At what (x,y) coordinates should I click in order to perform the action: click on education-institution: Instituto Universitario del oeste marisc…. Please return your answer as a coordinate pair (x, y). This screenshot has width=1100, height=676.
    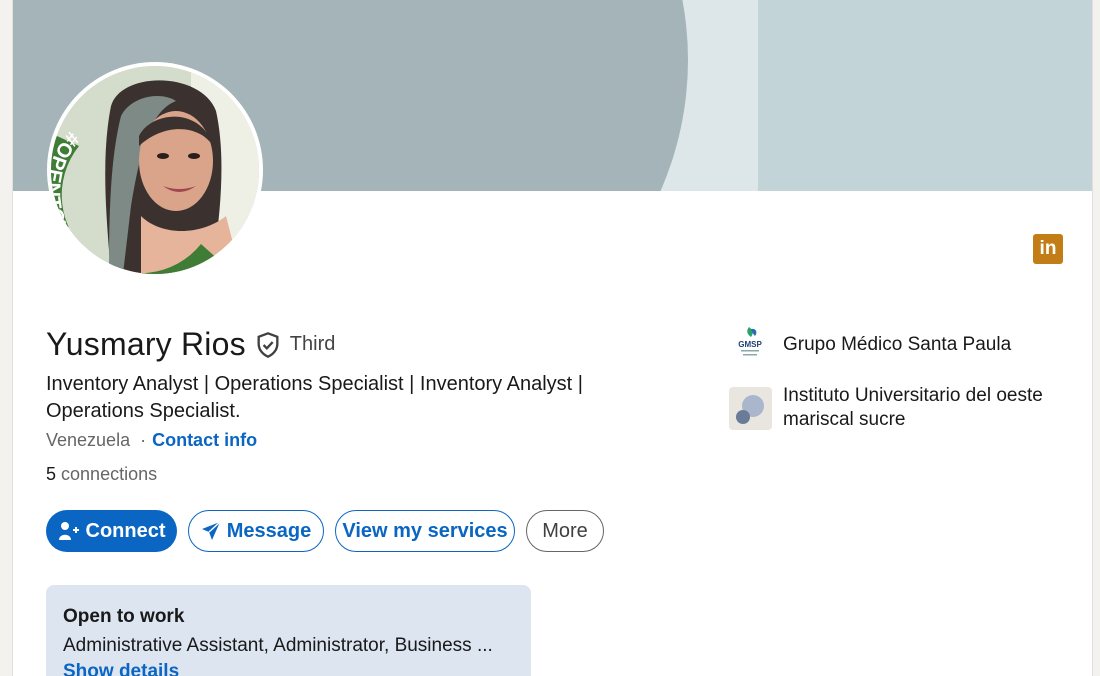
    Looking at the image, I should click on (896, 408).